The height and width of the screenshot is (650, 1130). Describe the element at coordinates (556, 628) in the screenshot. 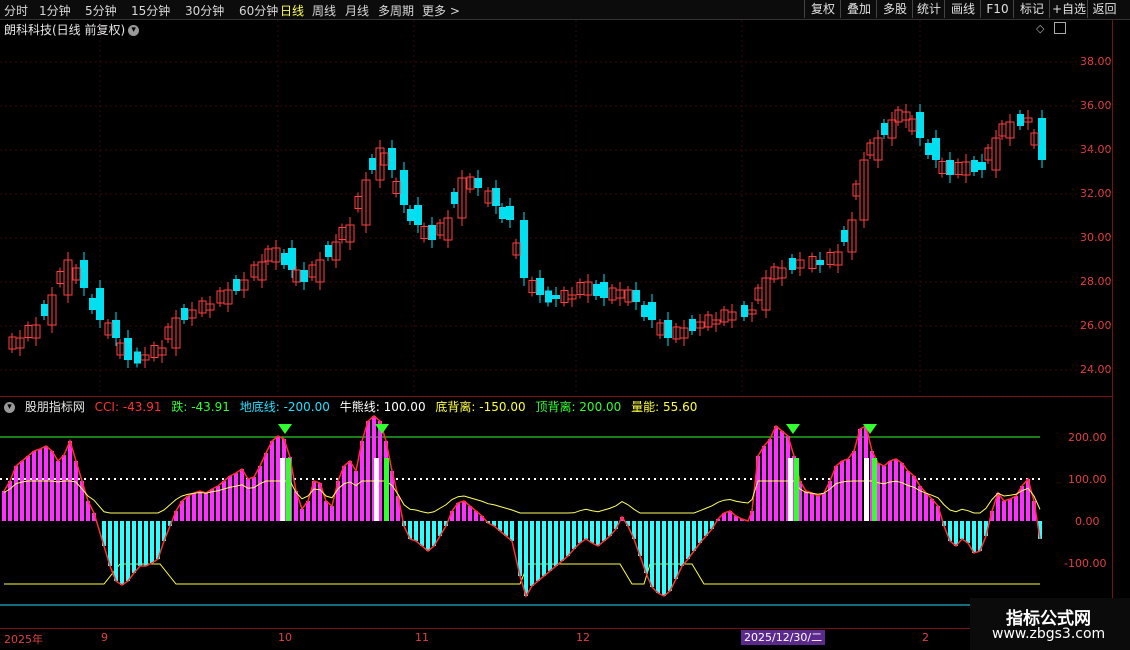

I see `xaxis-line` at that location.